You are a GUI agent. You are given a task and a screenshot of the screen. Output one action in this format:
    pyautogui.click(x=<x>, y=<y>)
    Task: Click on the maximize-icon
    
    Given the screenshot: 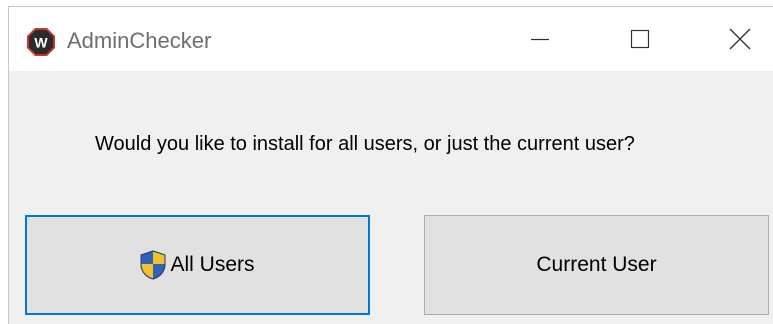 What is the action you would take?
    pyautogui.click(x=640, y=39)
    